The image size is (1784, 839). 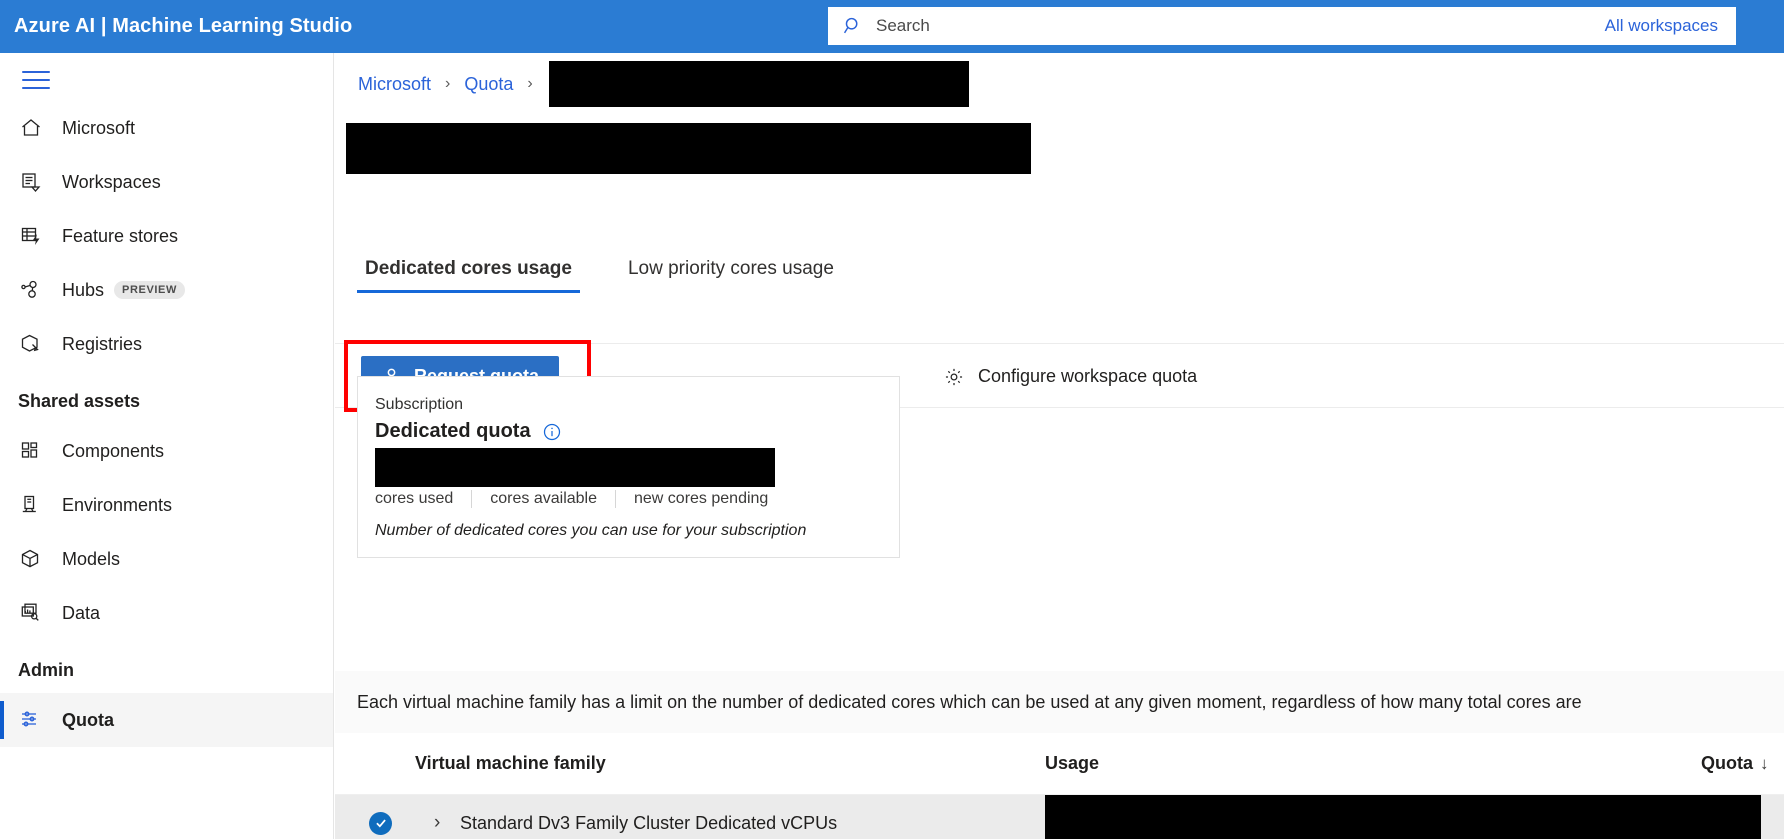 I want to click on sidebar-item-hubs: Hubs PREVIEW, so click(x=166, y=290).